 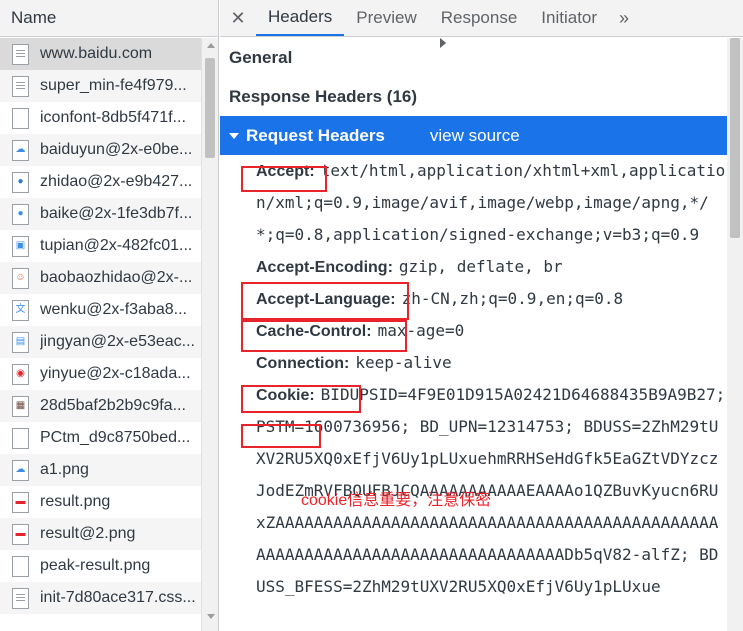 I want to click on section-response-headers: Response Headers (16), so click(x=473, y=77).